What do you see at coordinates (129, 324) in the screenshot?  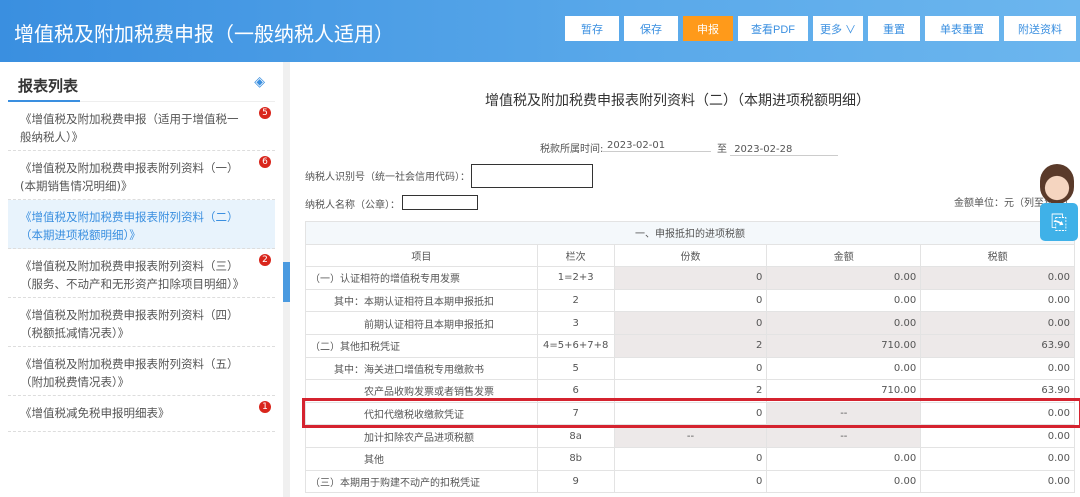 I see `item-label: 《增值税及附加税费申报表附列资料（四）（税额抵减情况表）》` at bounding box center [129, 324].